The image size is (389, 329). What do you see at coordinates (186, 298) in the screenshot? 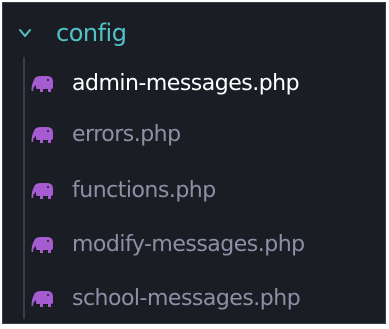
I see `file-label: school-messages.php` at bounding box center [186, 298].